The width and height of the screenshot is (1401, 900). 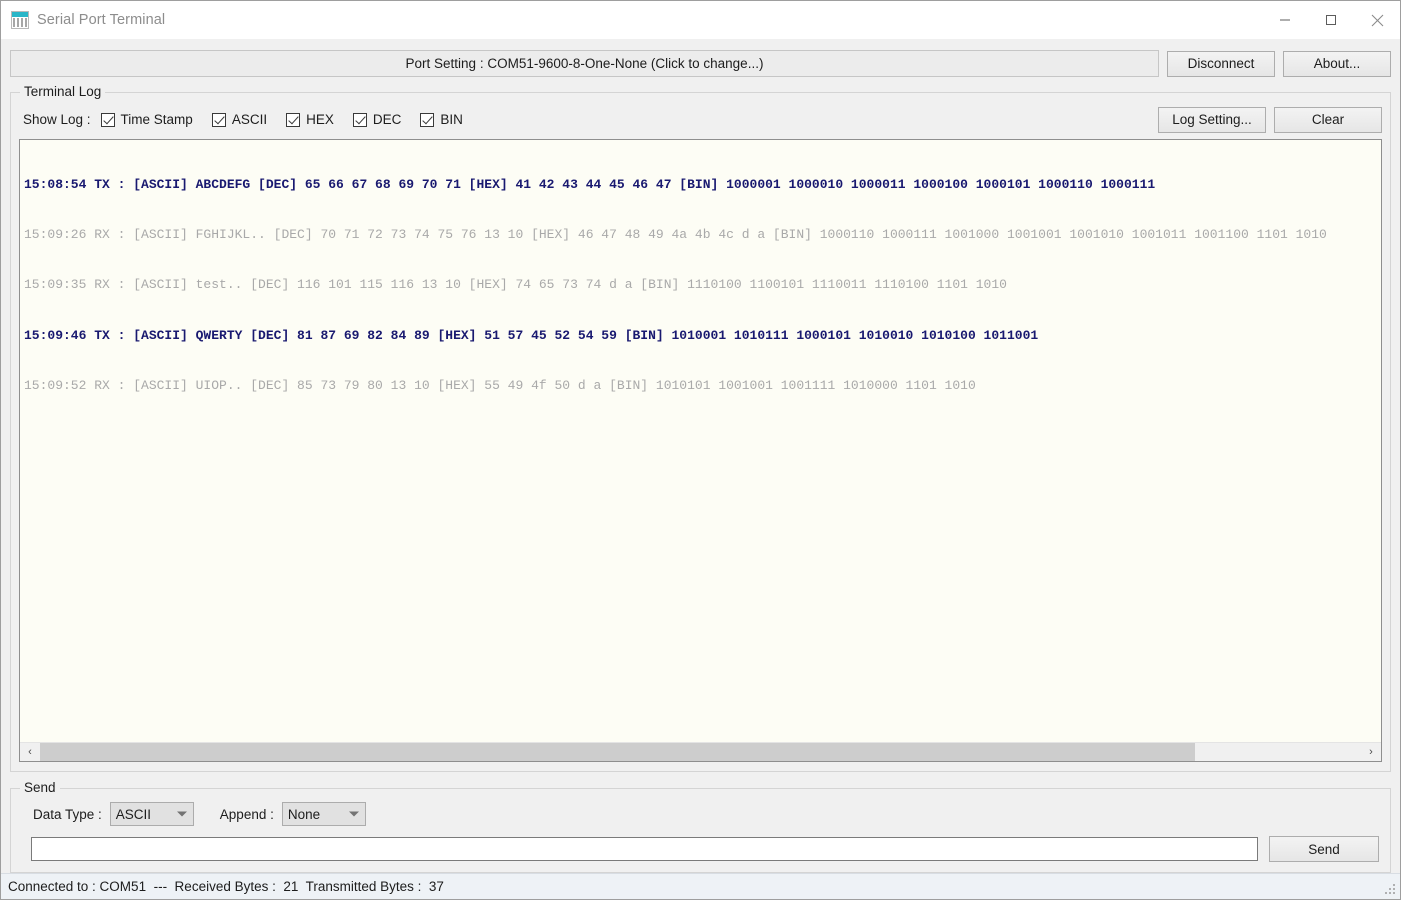 I want to click on checkbox-dec: DEC, so click(x=377, y=119).